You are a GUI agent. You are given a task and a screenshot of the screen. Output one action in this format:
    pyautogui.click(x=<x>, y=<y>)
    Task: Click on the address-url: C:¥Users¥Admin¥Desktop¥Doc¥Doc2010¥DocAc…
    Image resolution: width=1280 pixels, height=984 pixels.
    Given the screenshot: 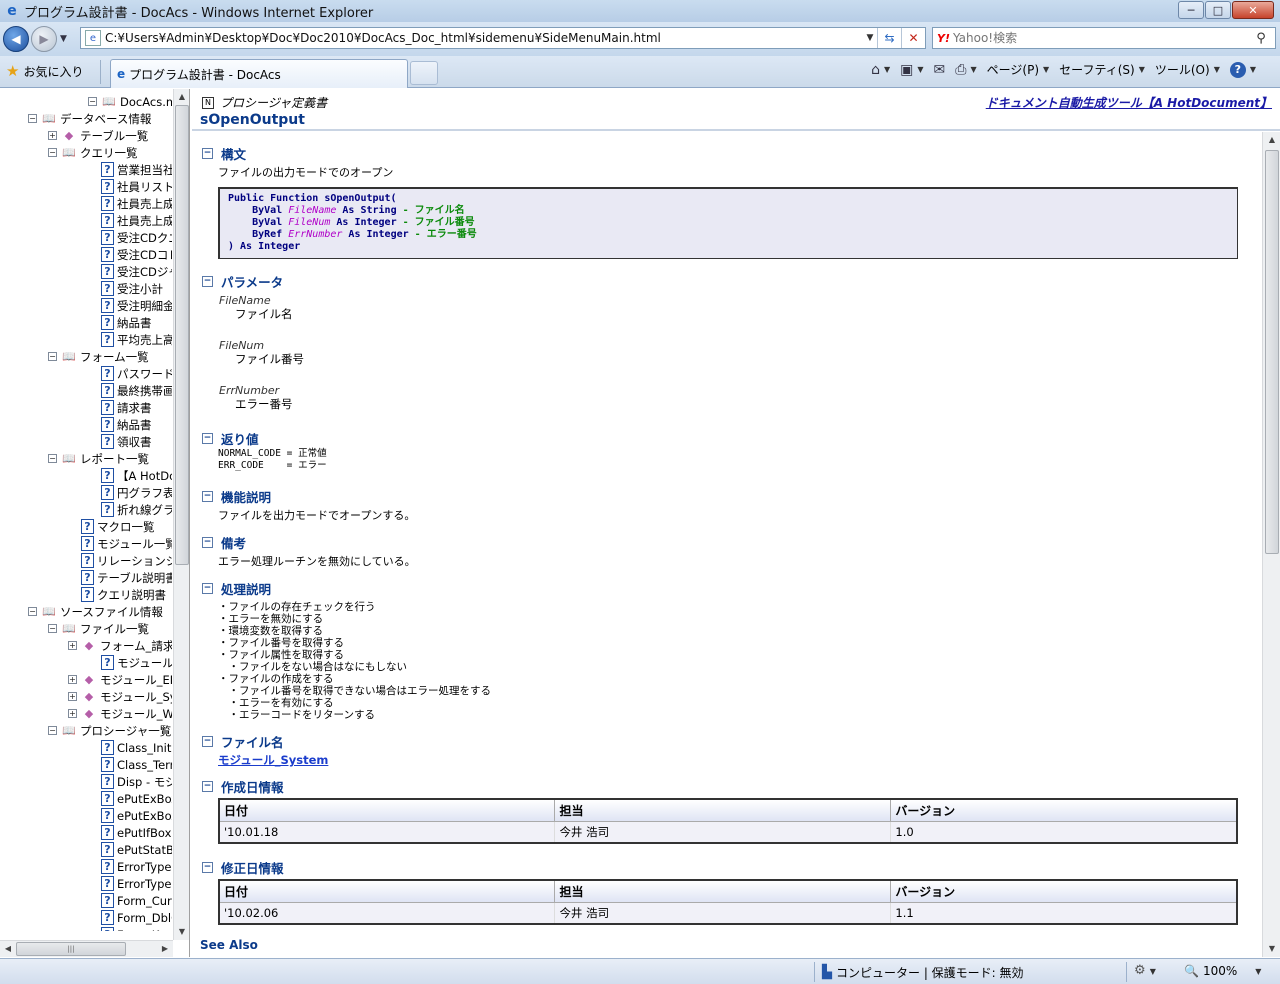 What is the action you would take?
    pyautogui.click(x=484, y=38)
    